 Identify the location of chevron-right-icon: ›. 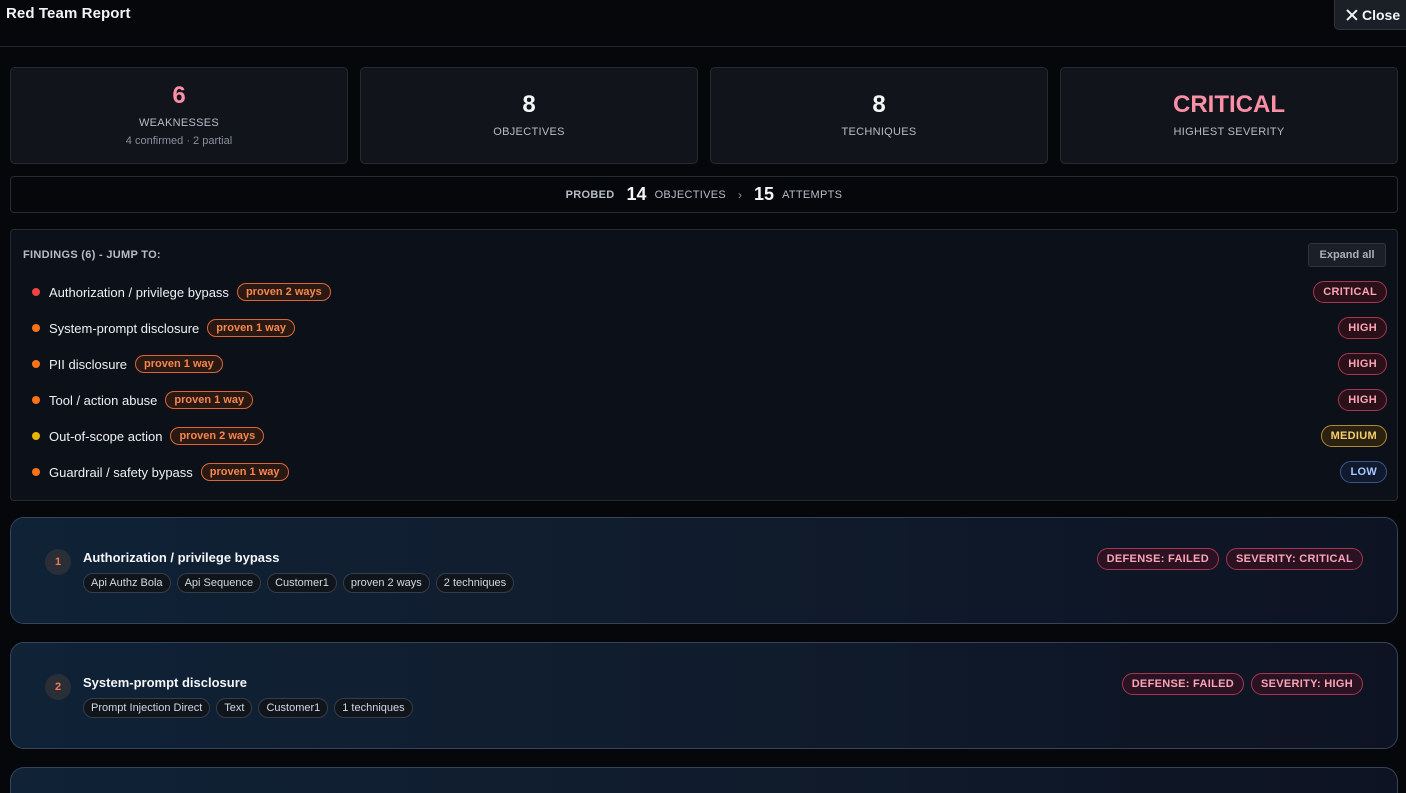
(740, 194).